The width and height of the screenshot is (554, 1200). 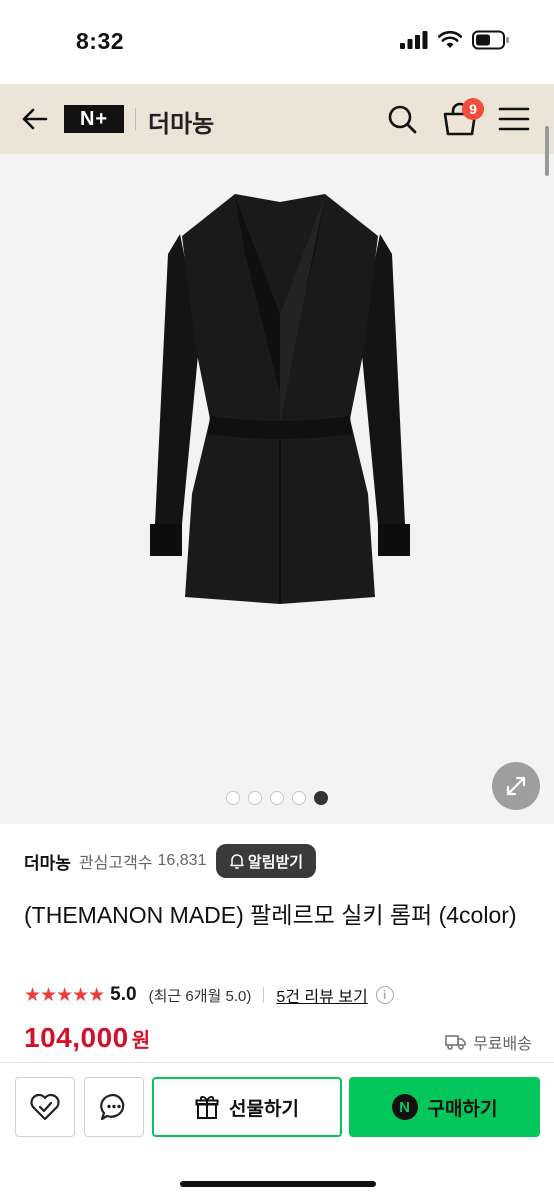 What do you see at coordinates (414, 40) in the screenshot?
I see `signal-icon` at bounding box center [414, 40].